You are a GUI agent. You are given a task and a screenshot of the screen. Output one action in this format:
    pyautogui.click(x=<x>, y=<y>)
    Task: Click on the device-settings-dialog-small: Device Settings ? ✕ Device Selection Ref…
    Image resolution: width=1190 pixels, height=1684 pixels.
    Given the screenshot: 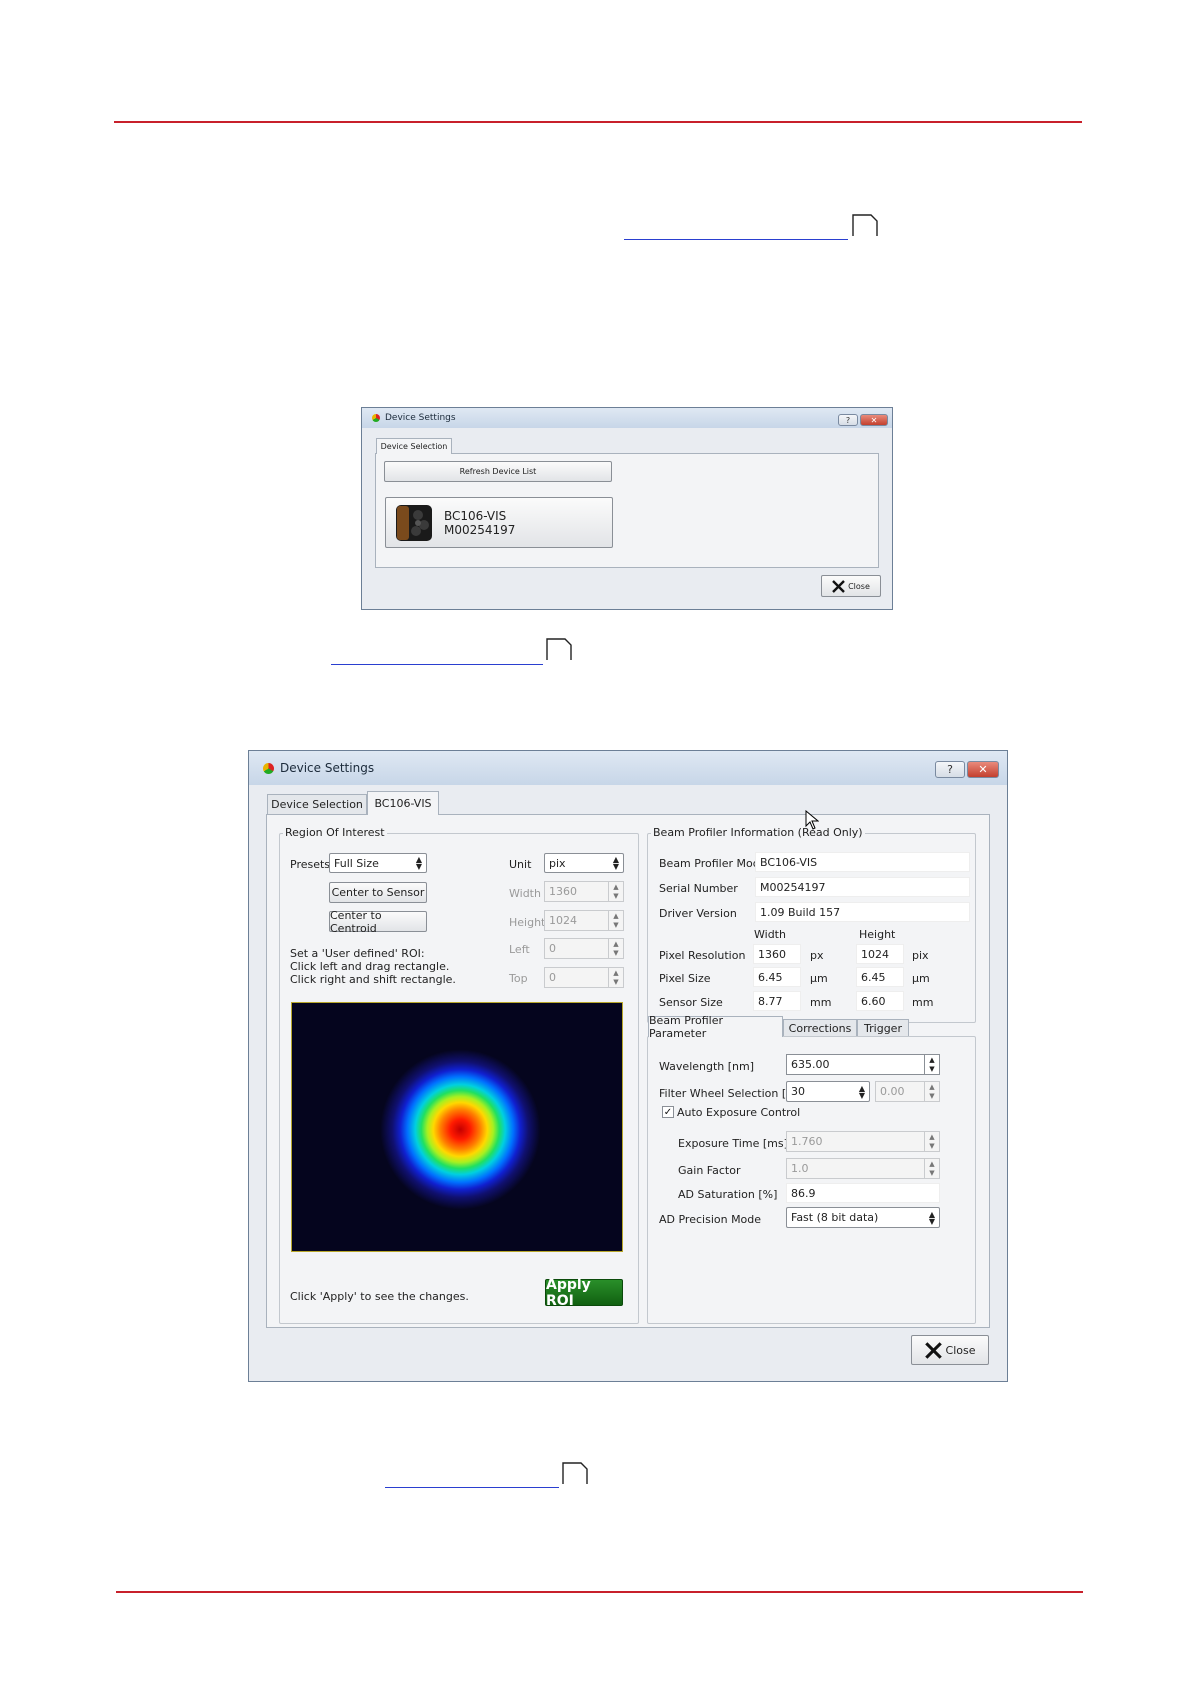 What is the action you would take?
    pyautogui.click(x=627, y=508)
    